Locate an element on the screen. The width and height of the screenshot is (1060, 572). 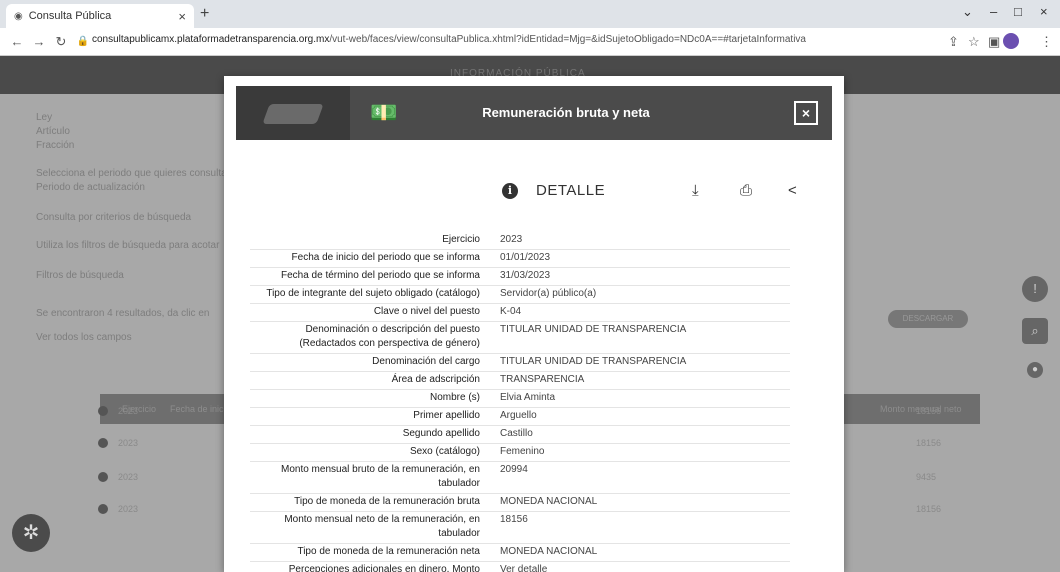
detail-value: Ver detalle is located at coordinates (640, 566).